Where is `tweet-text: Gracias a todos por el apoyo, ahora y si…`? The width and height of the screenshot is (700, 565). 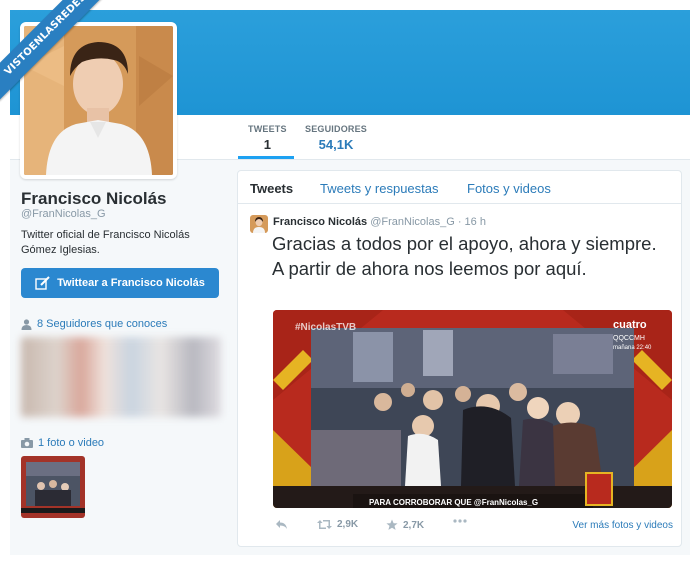 tweet-text: Gracias a todos por el apoyo, ahora y si… is located at coordinates (464, 256).